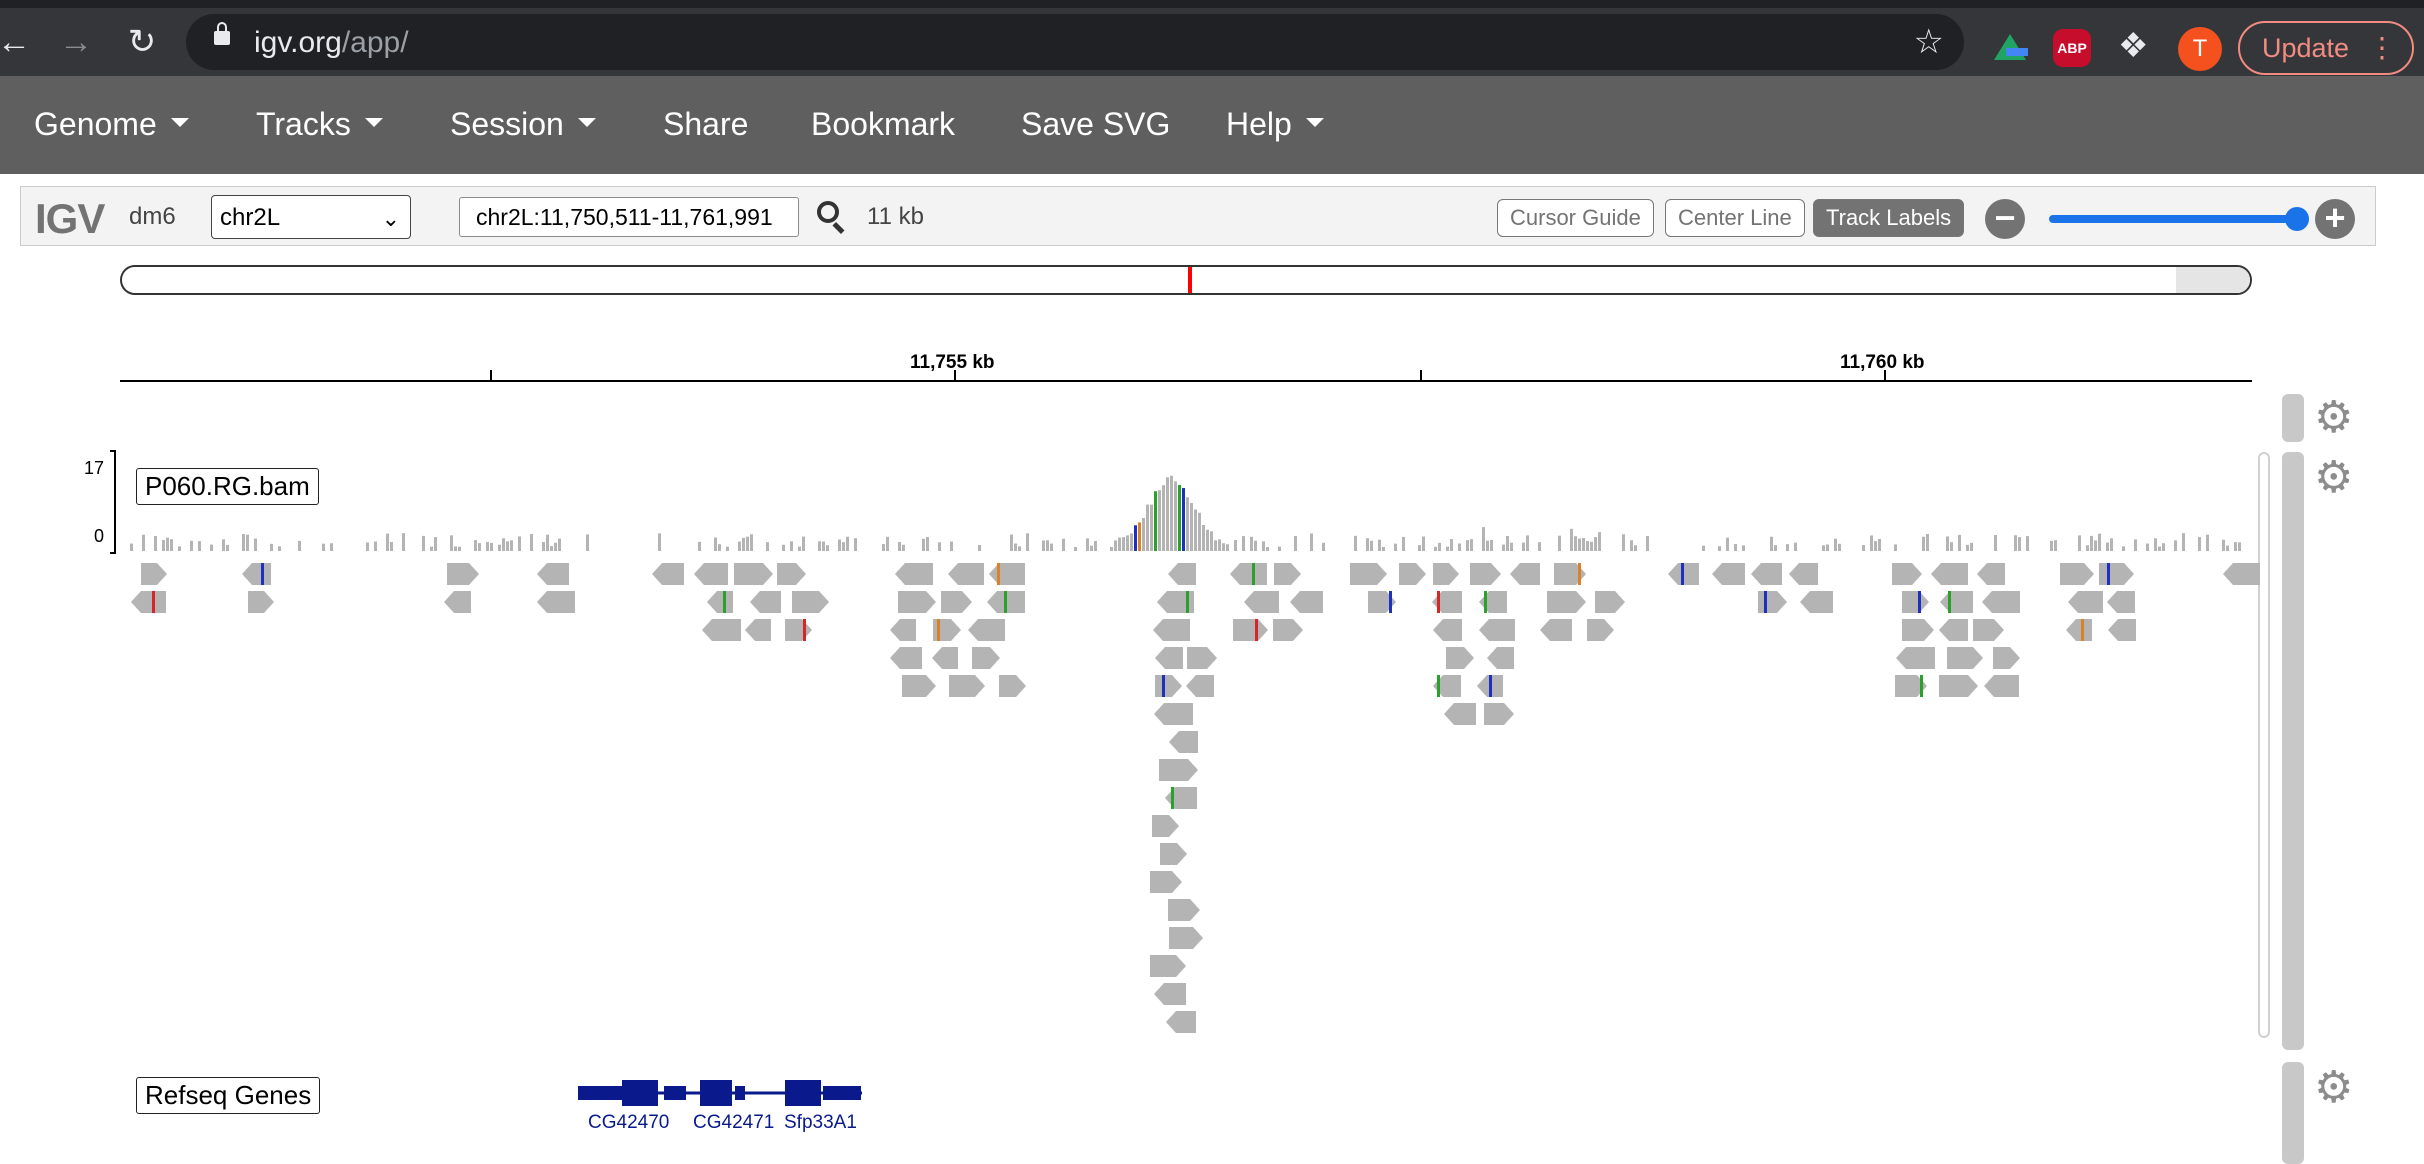 Image resolution: width=2424 pixels, height=1164 pixels. What do you see at coordinates (820, 1123) in the screenshot?
I see `gene-label-sfp33a1: Sfp33A1` at bounding box center [820, 1123].